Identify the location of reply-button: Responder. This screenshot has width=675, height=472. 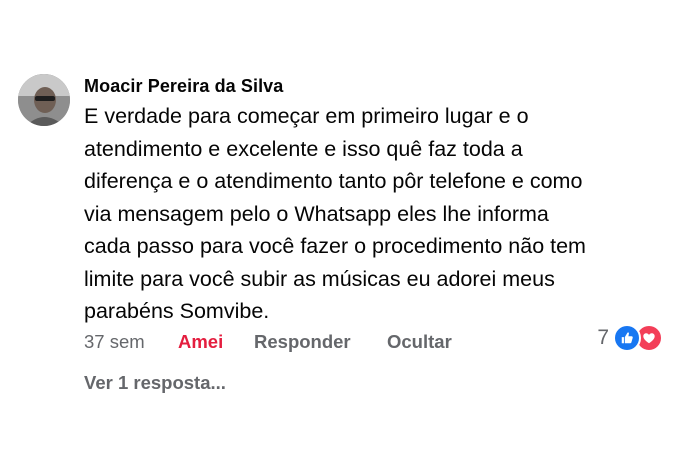
(302, 342).